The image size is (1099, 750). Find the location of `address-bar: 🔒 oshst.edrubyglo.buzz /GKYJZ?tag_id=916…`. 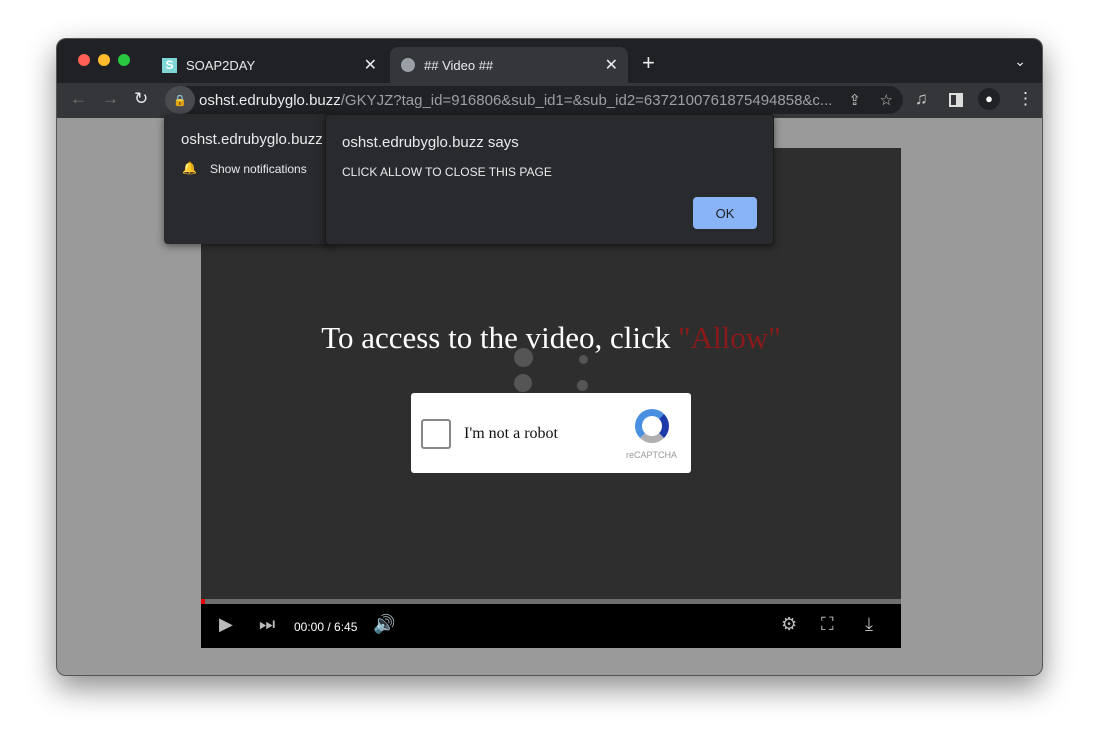

address-bar: 🔒 oshst.edrubyglo.buzz /GKYJZ?tag_id=916… is located at coordinates (534, 100).